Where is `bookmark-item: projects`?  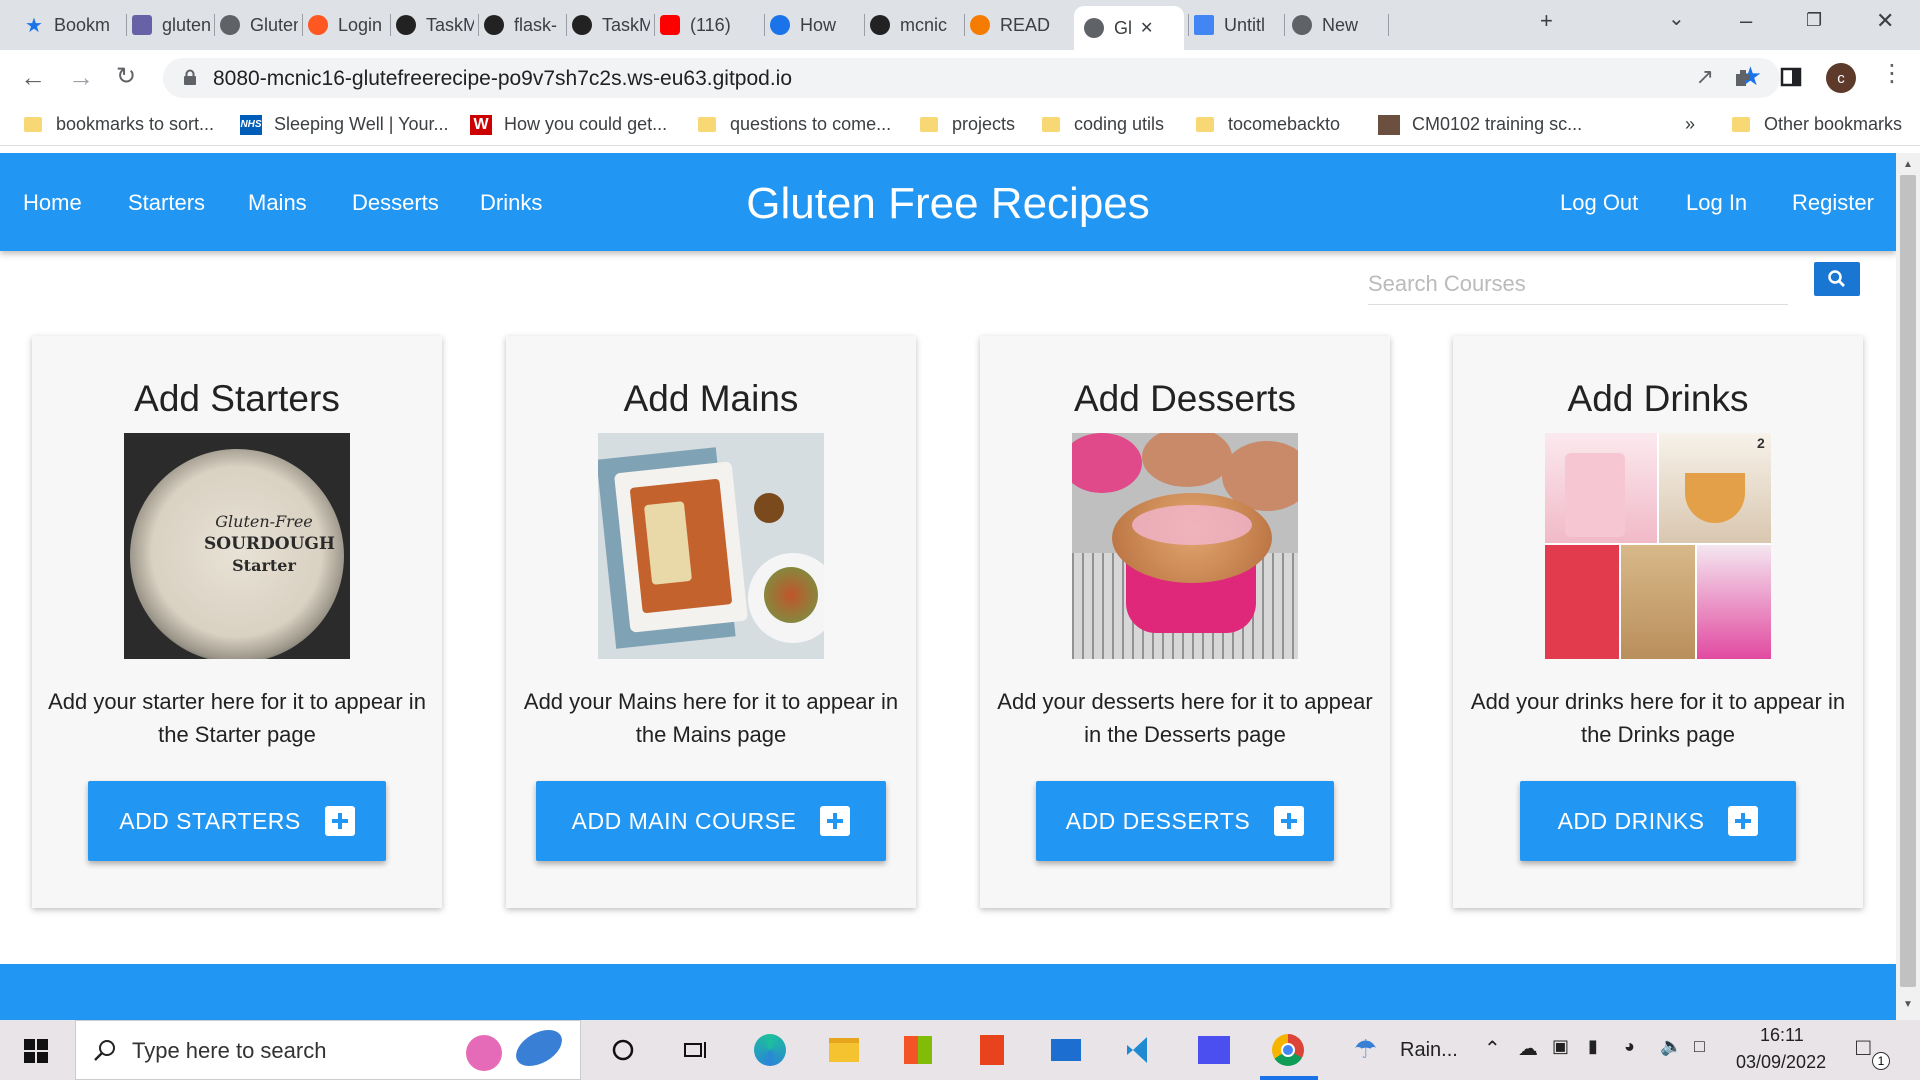
bookmark-item: projects is located at coordinates (967, 124).